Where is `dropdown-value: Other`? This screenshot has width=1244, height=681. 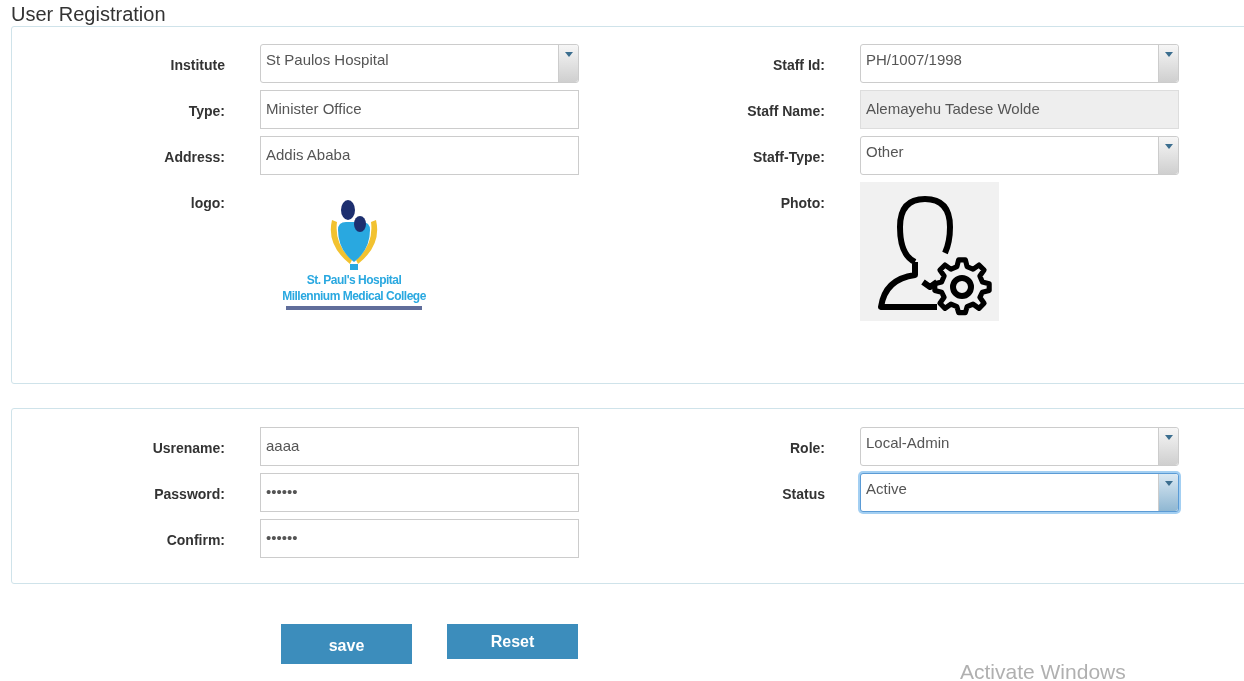 dropdown-value: Other is located at coordinates (885, 152).